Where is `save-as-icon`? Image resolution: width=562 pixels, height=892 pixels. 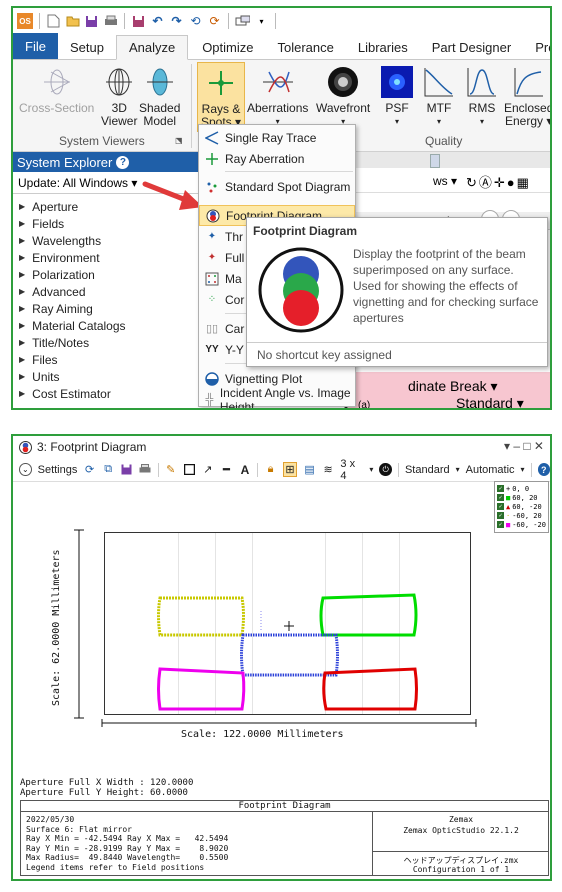
save-as-icon is located at coordinates (138, 21).